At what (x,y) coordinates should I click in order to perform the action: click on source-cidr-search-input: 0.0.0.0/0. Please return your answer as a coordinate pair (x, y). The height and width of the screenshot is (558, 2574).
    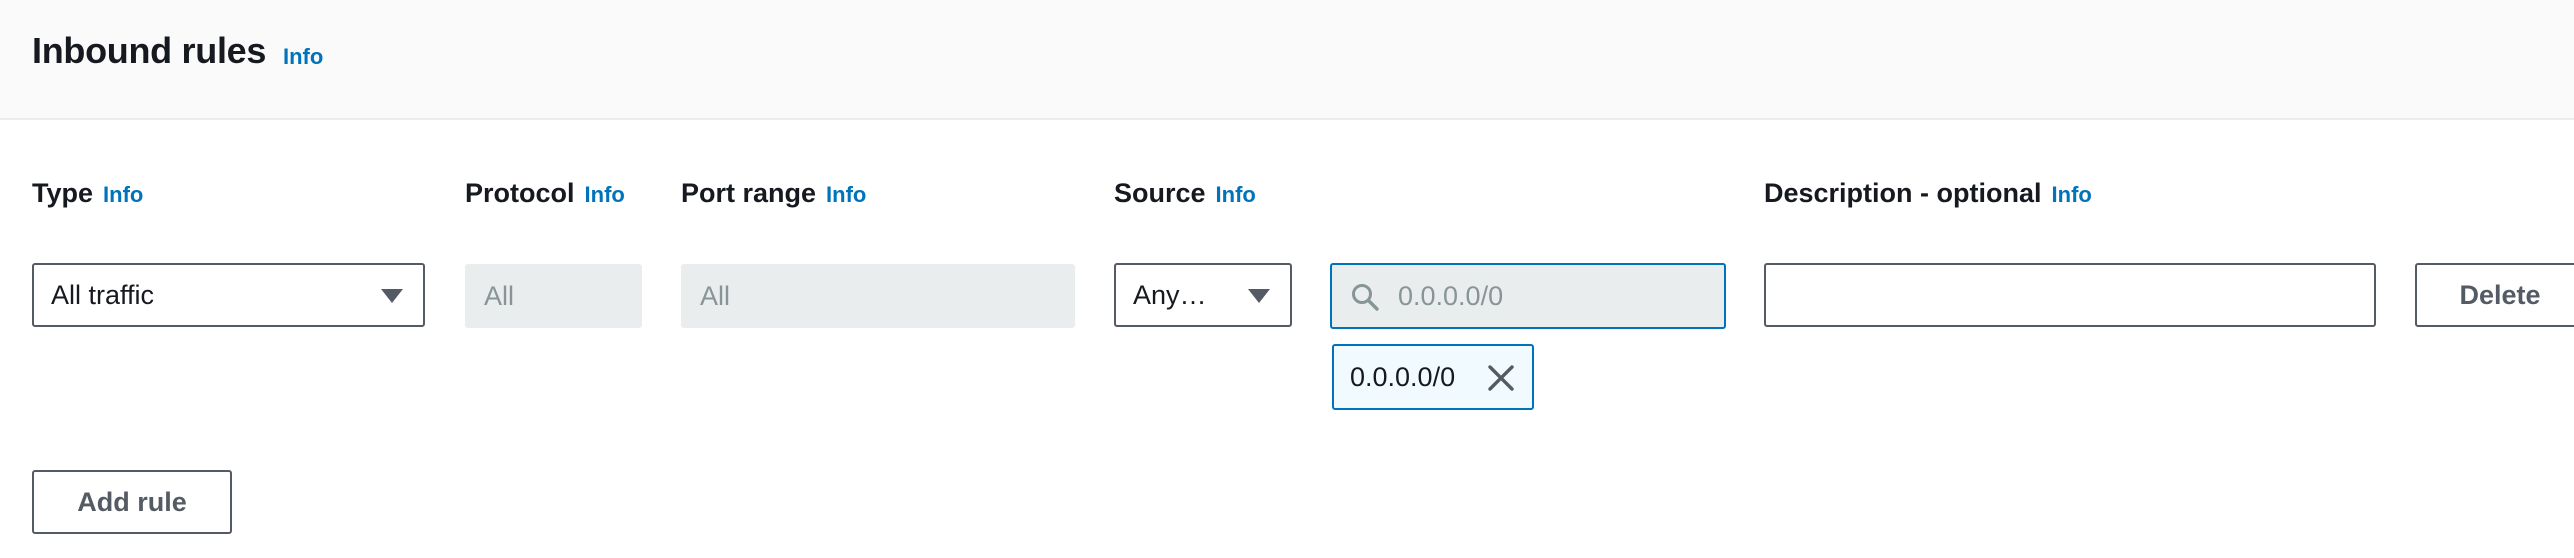
    Looking at the image, I should click on (1528, 296).